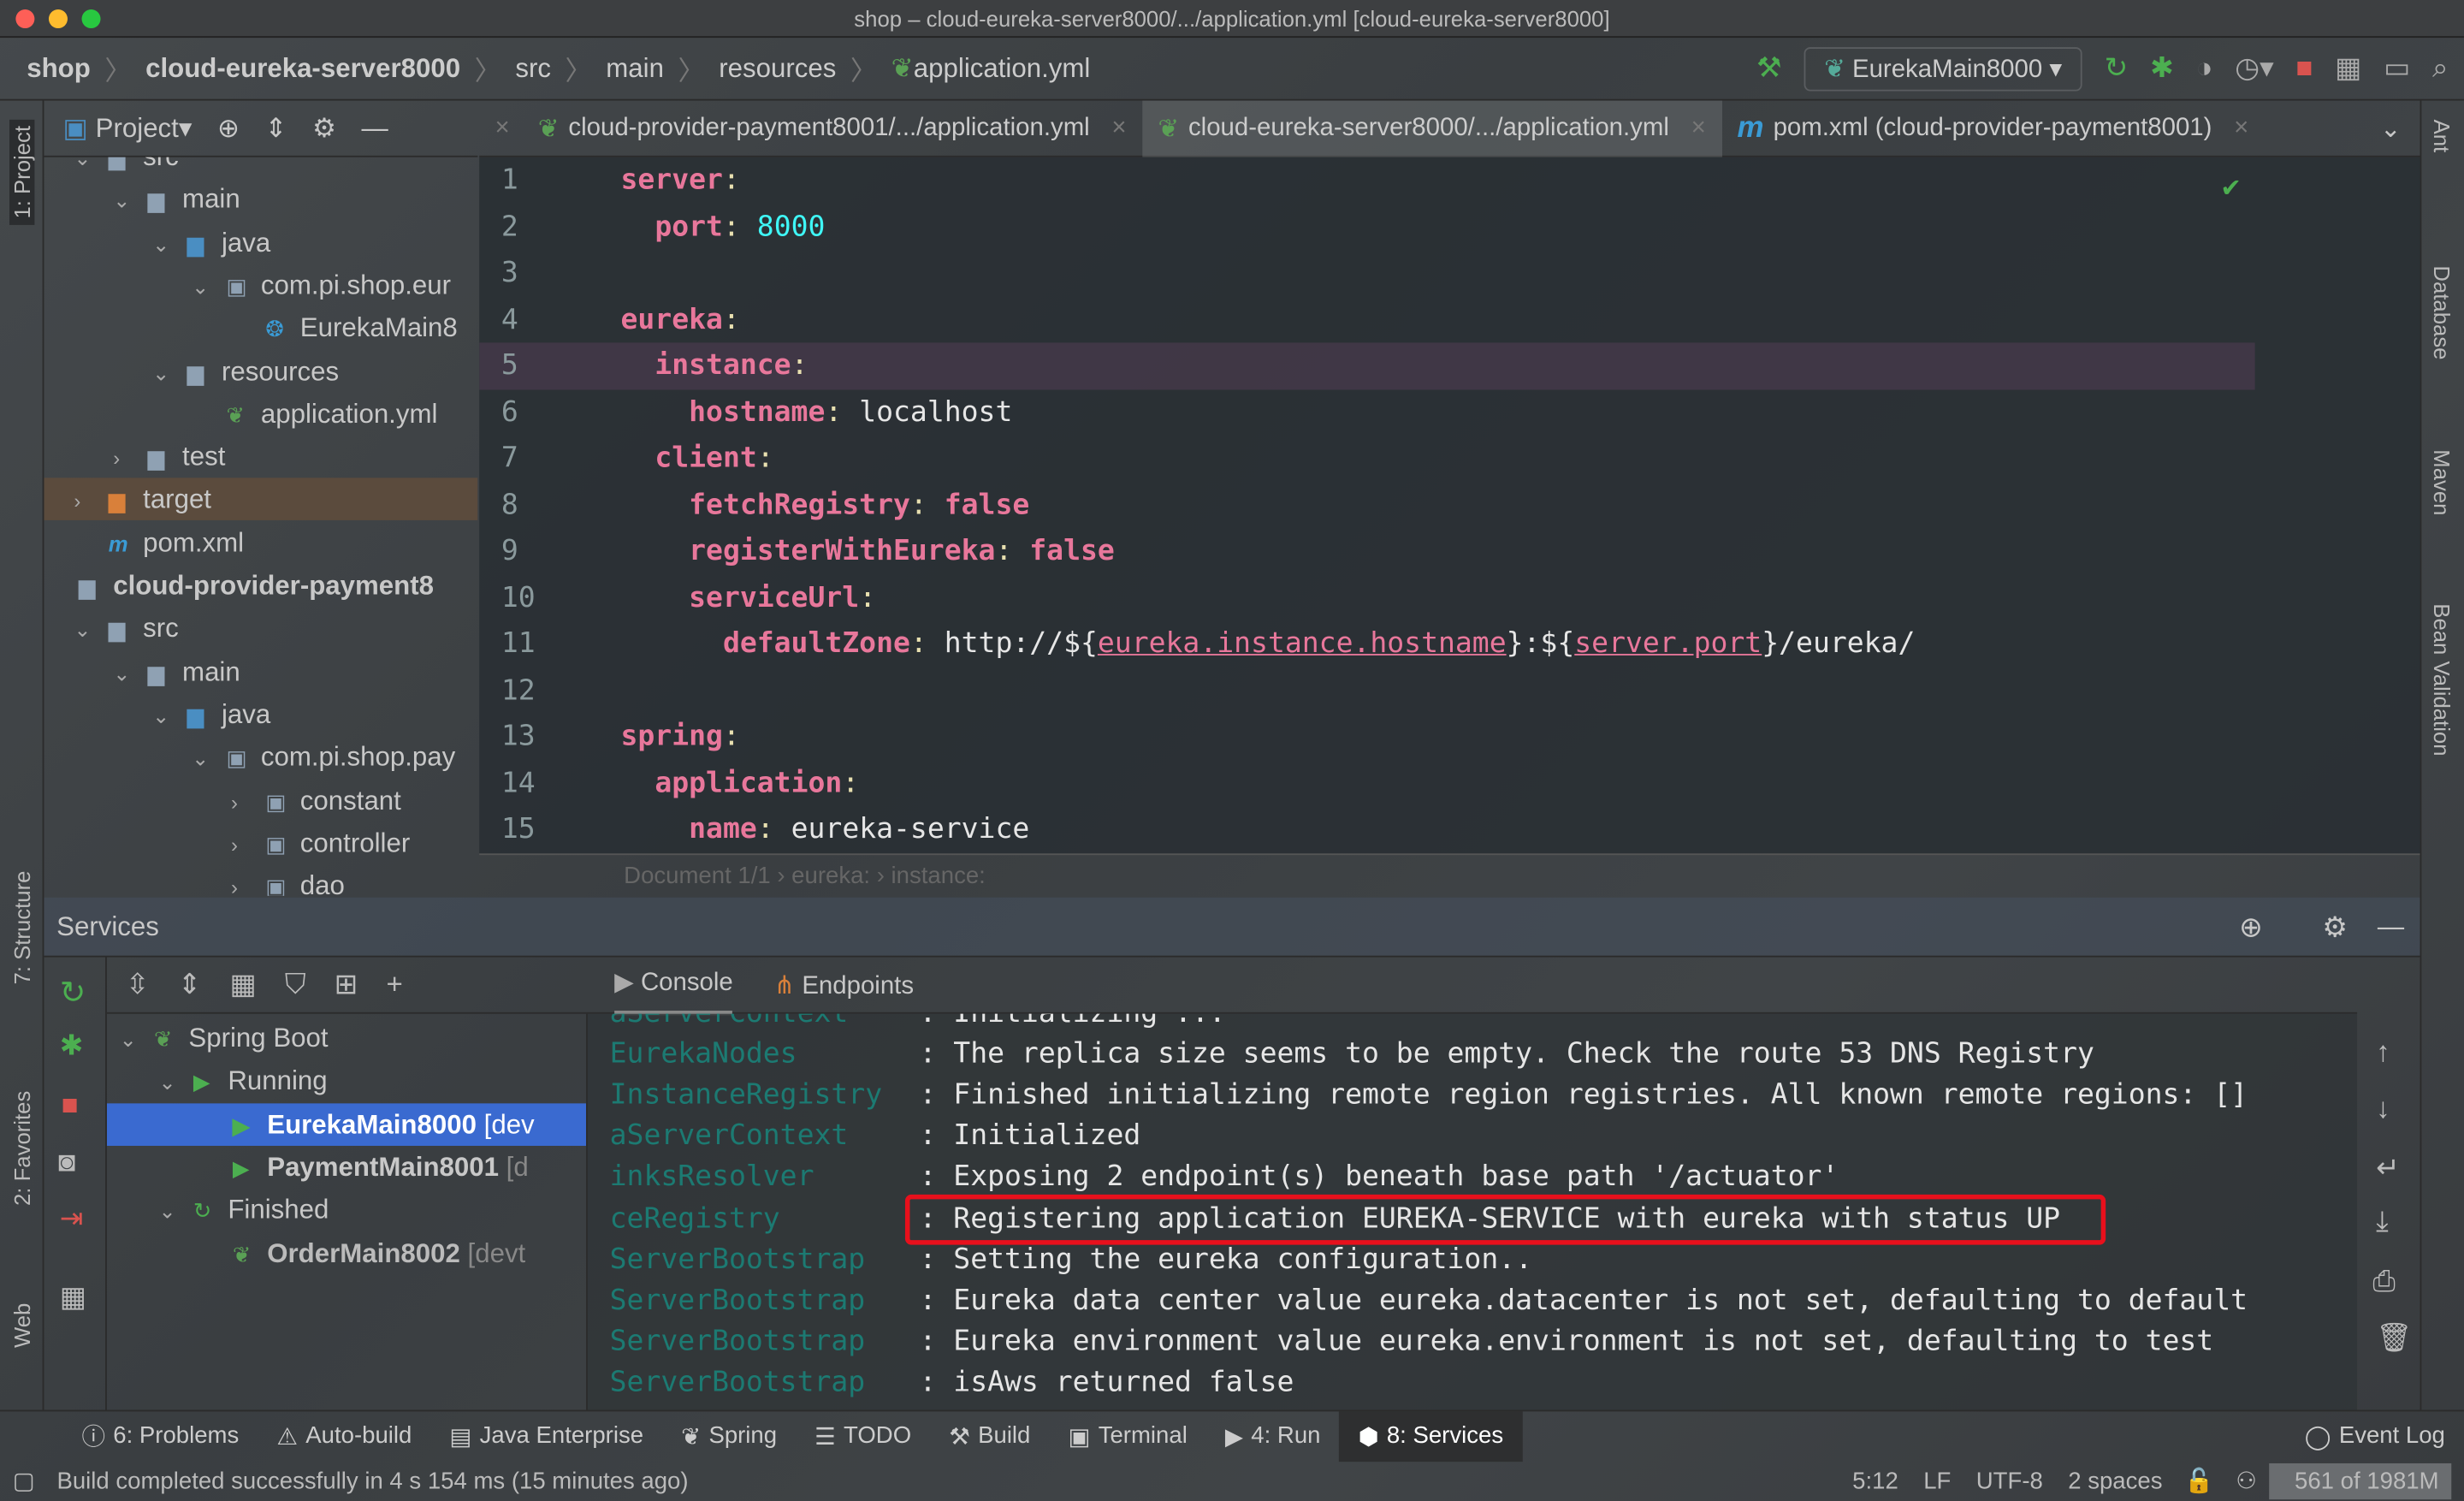 This screenshot has height=1501, width=2464. Describe the element at coordinates (24, 1481) in the screenshot. I see `toggle-tool-windows-icon: ▢` at that location.